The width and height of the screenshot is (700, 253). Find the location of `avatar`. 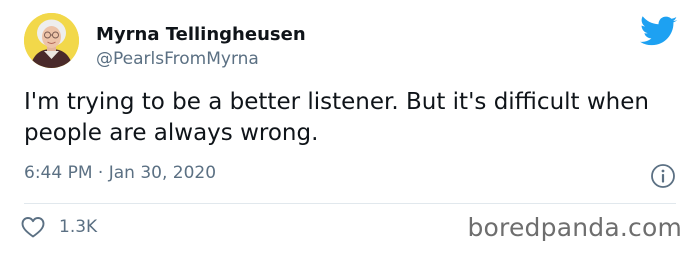

avatar is located at coordinates (51, 40).